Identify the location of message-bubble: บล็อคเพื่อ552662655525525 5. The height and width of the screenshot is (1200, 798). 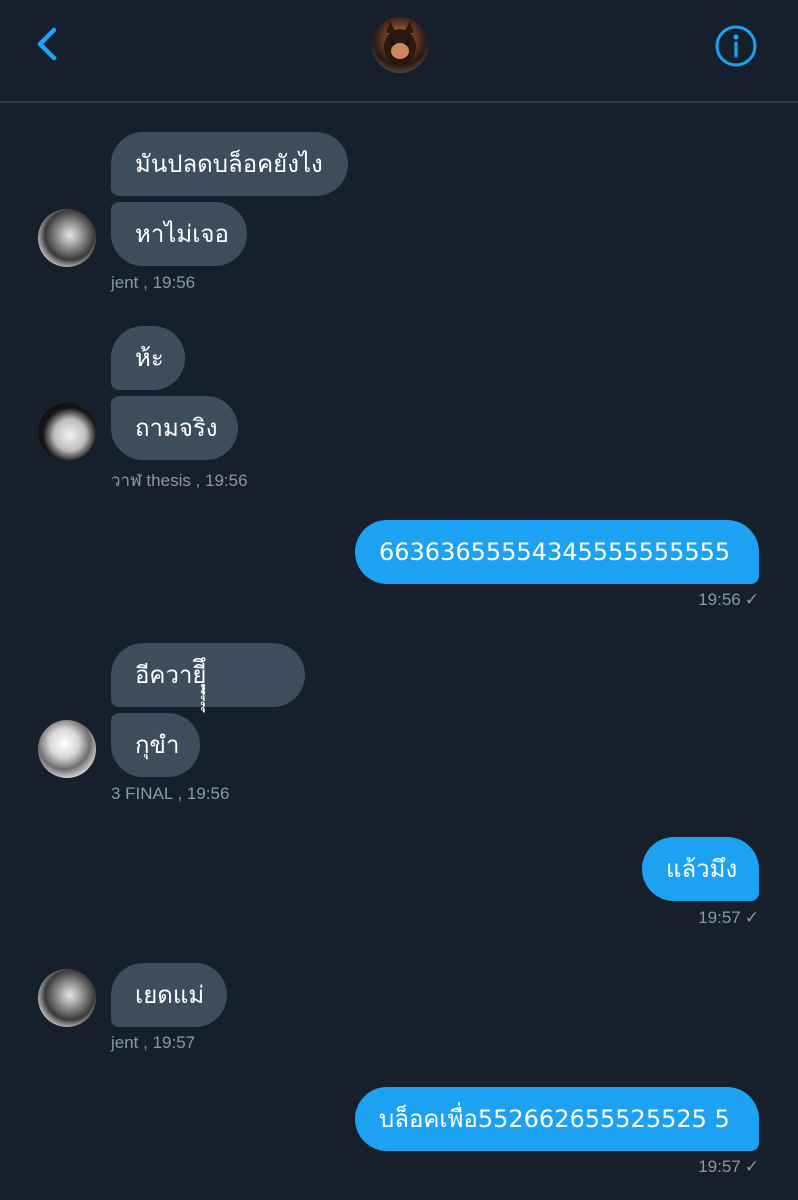
(557, 1119).